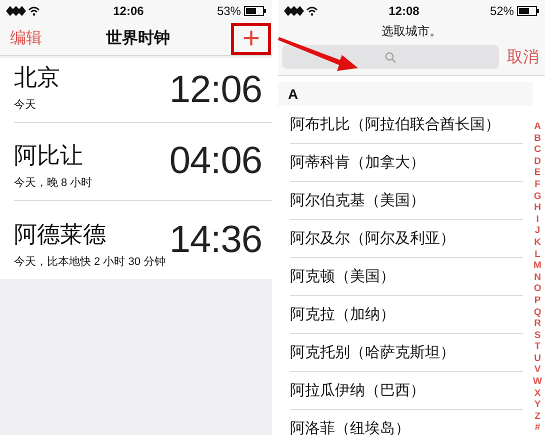  Describe the element at coordinates (537, 416) in the screenshot. I see `index-letter: Z` at that location.